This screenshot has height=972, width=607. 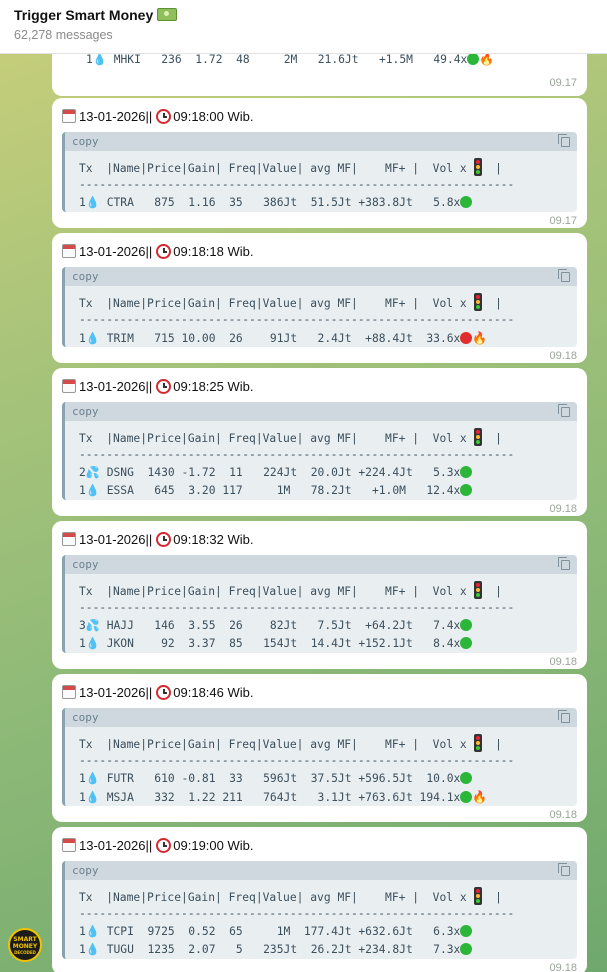 I want to click on message-count: 62,278 messages, so click(x=63, y=35).